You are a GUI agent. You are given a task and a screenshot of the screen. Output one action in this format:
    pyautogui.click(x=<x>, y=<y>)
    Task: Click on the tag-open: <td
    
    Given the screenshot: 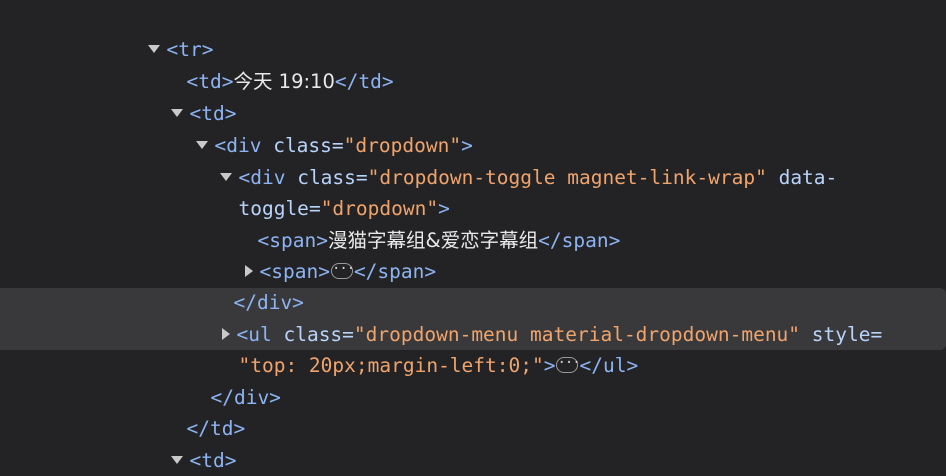 What is the action you would take?
    pyautogui.click(x=207, y=460)
    